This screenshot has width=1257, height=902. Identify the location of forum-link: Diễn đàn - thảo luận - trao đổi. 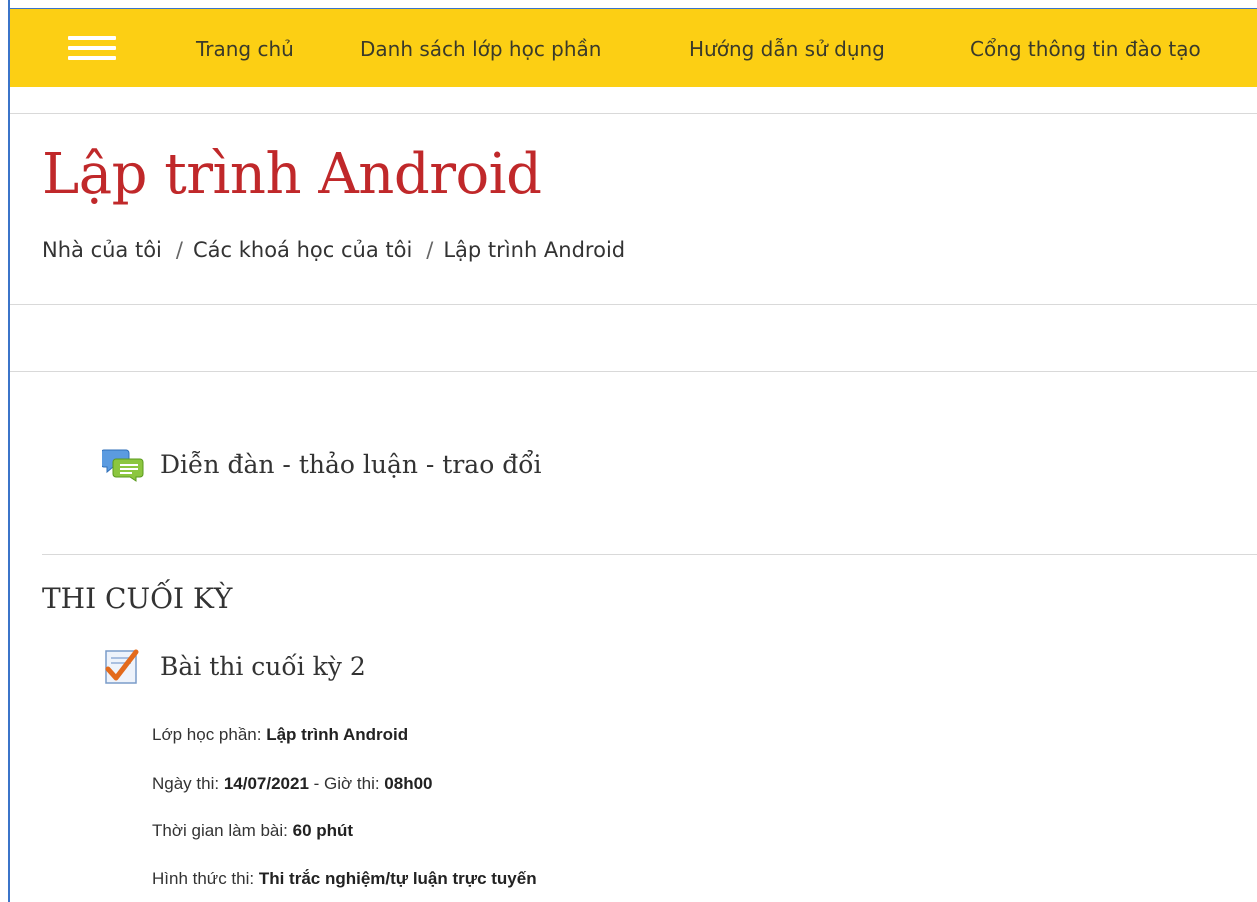
(351, 464).